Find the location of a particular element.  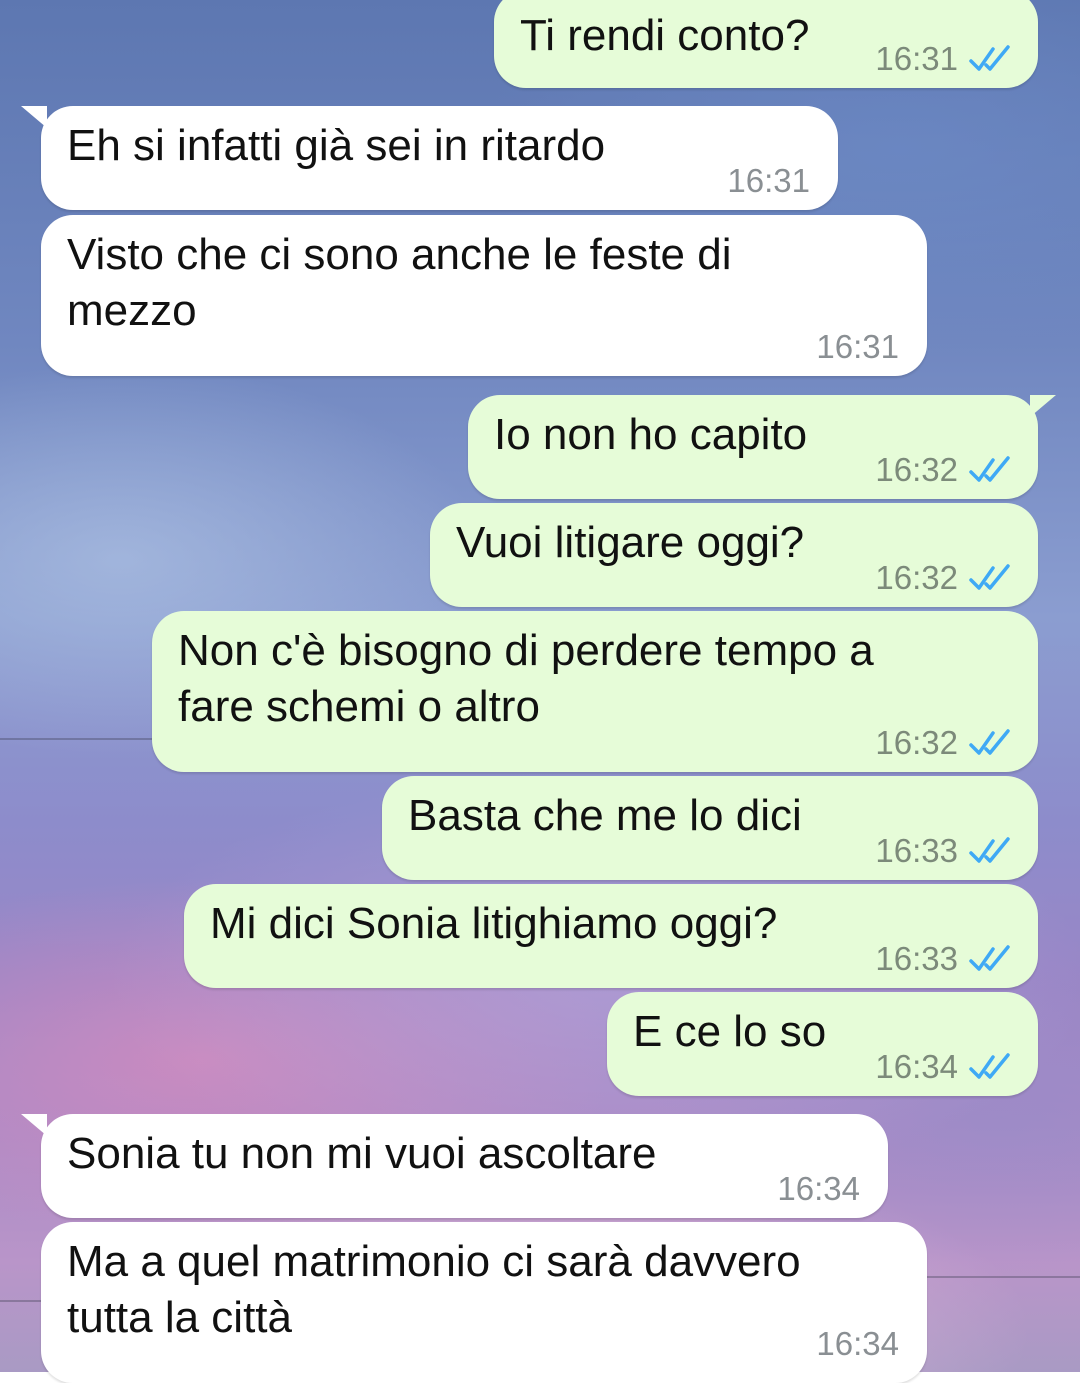

message-bubble-outgoing: Io non ho capito 16:32 is located at coordinates (762, 447).